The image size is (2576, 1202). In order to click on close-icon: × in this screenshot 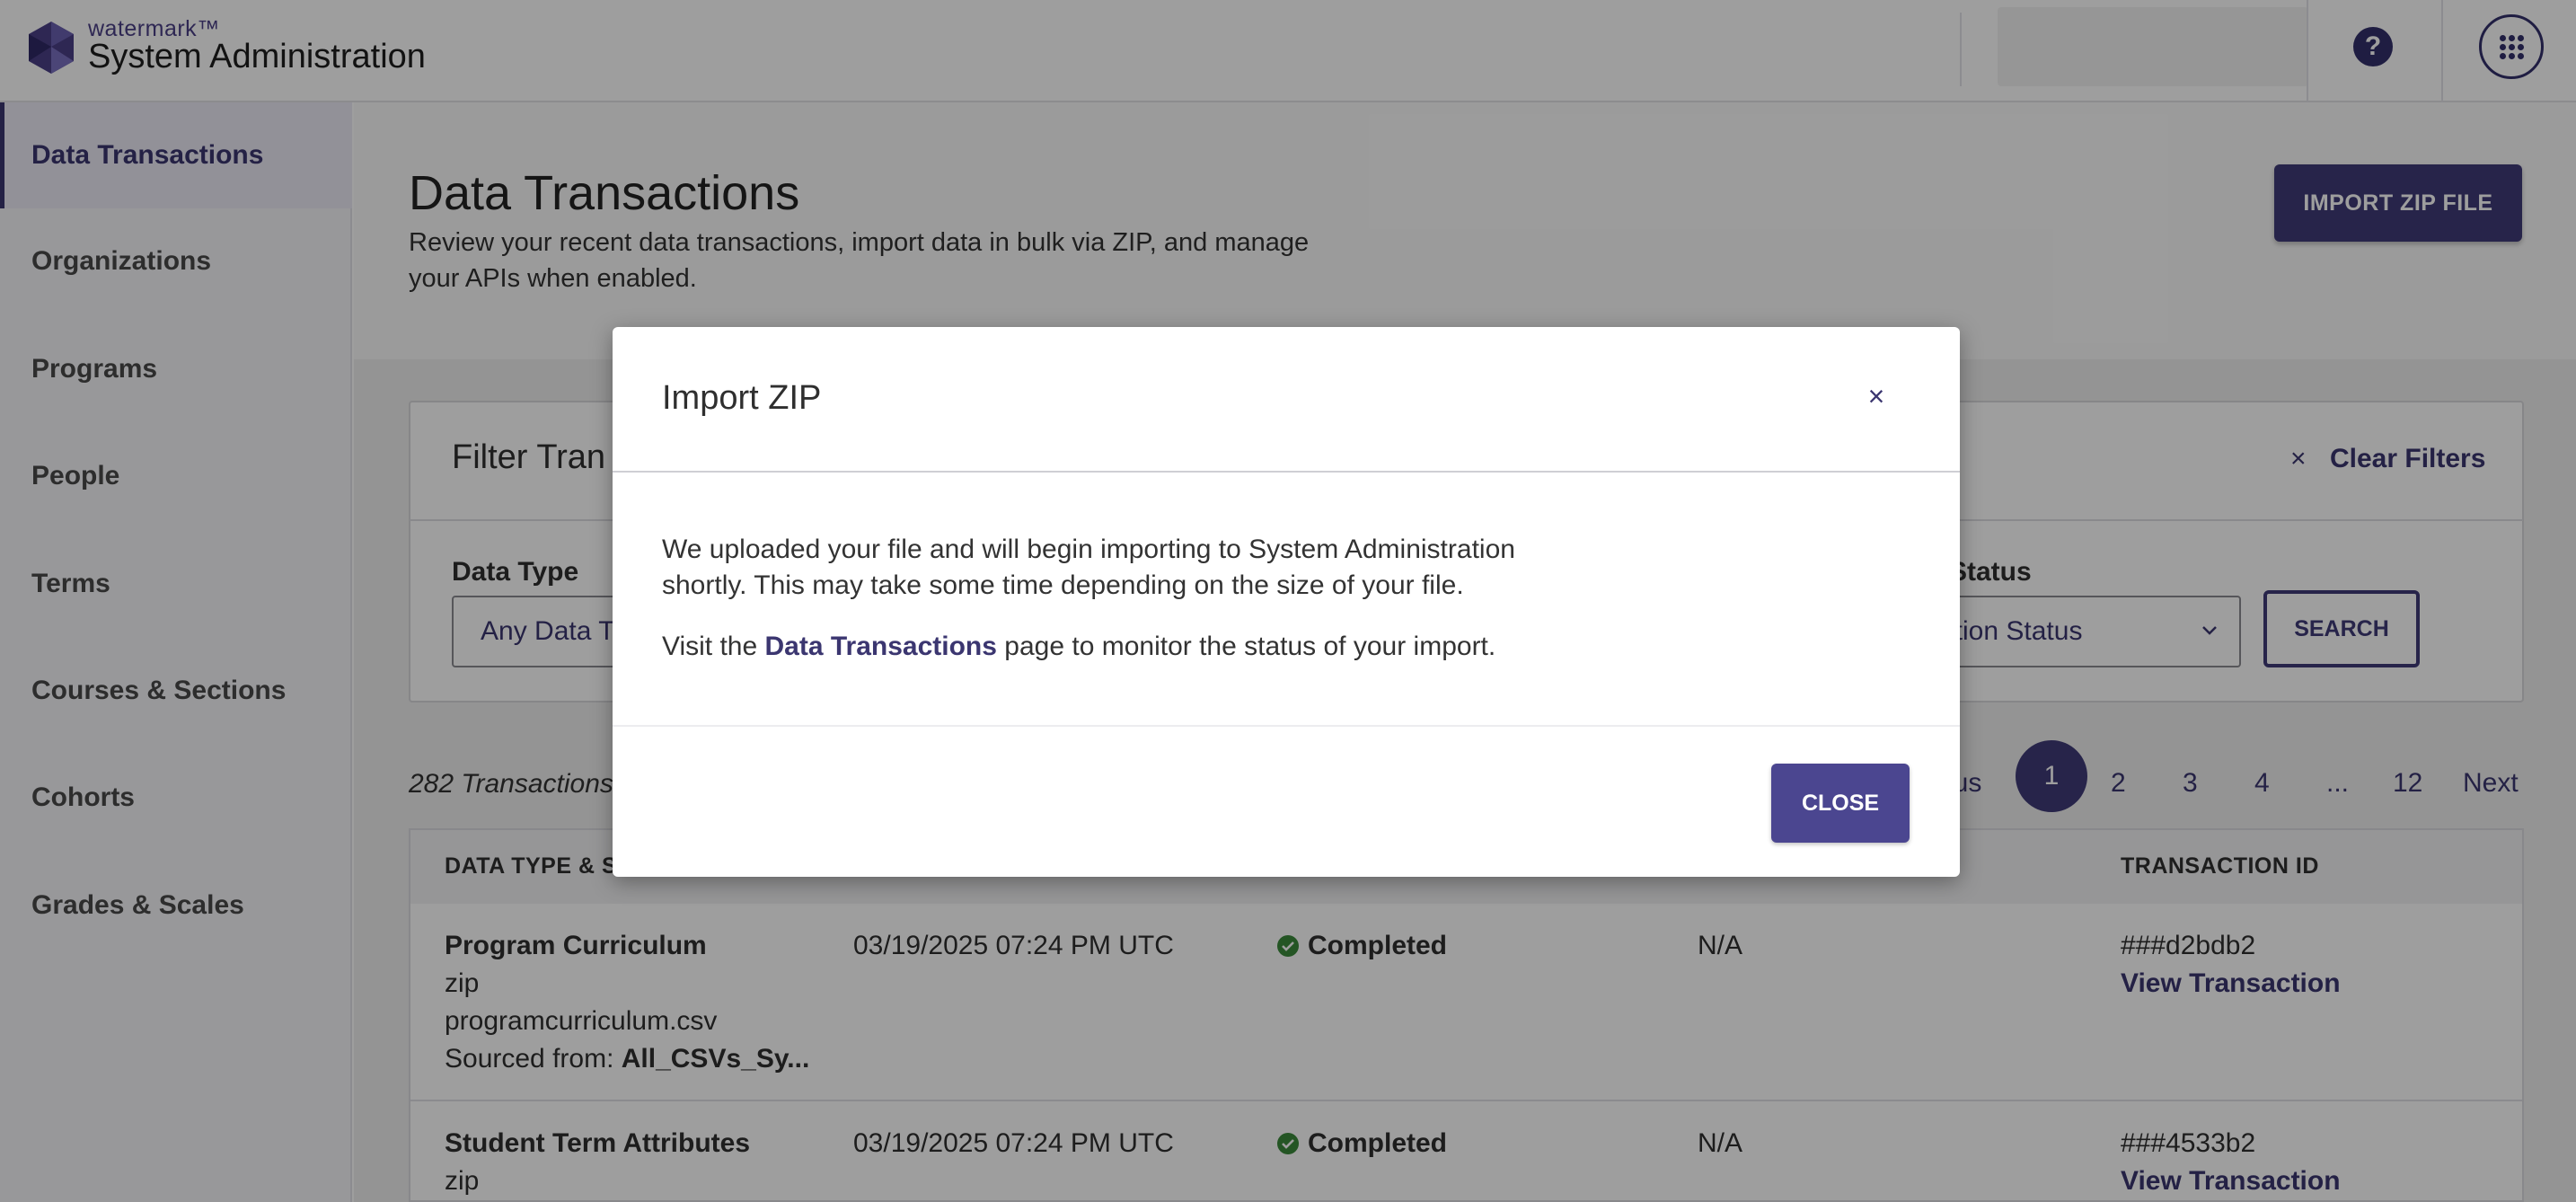, I will do `click(1876, 396)`.